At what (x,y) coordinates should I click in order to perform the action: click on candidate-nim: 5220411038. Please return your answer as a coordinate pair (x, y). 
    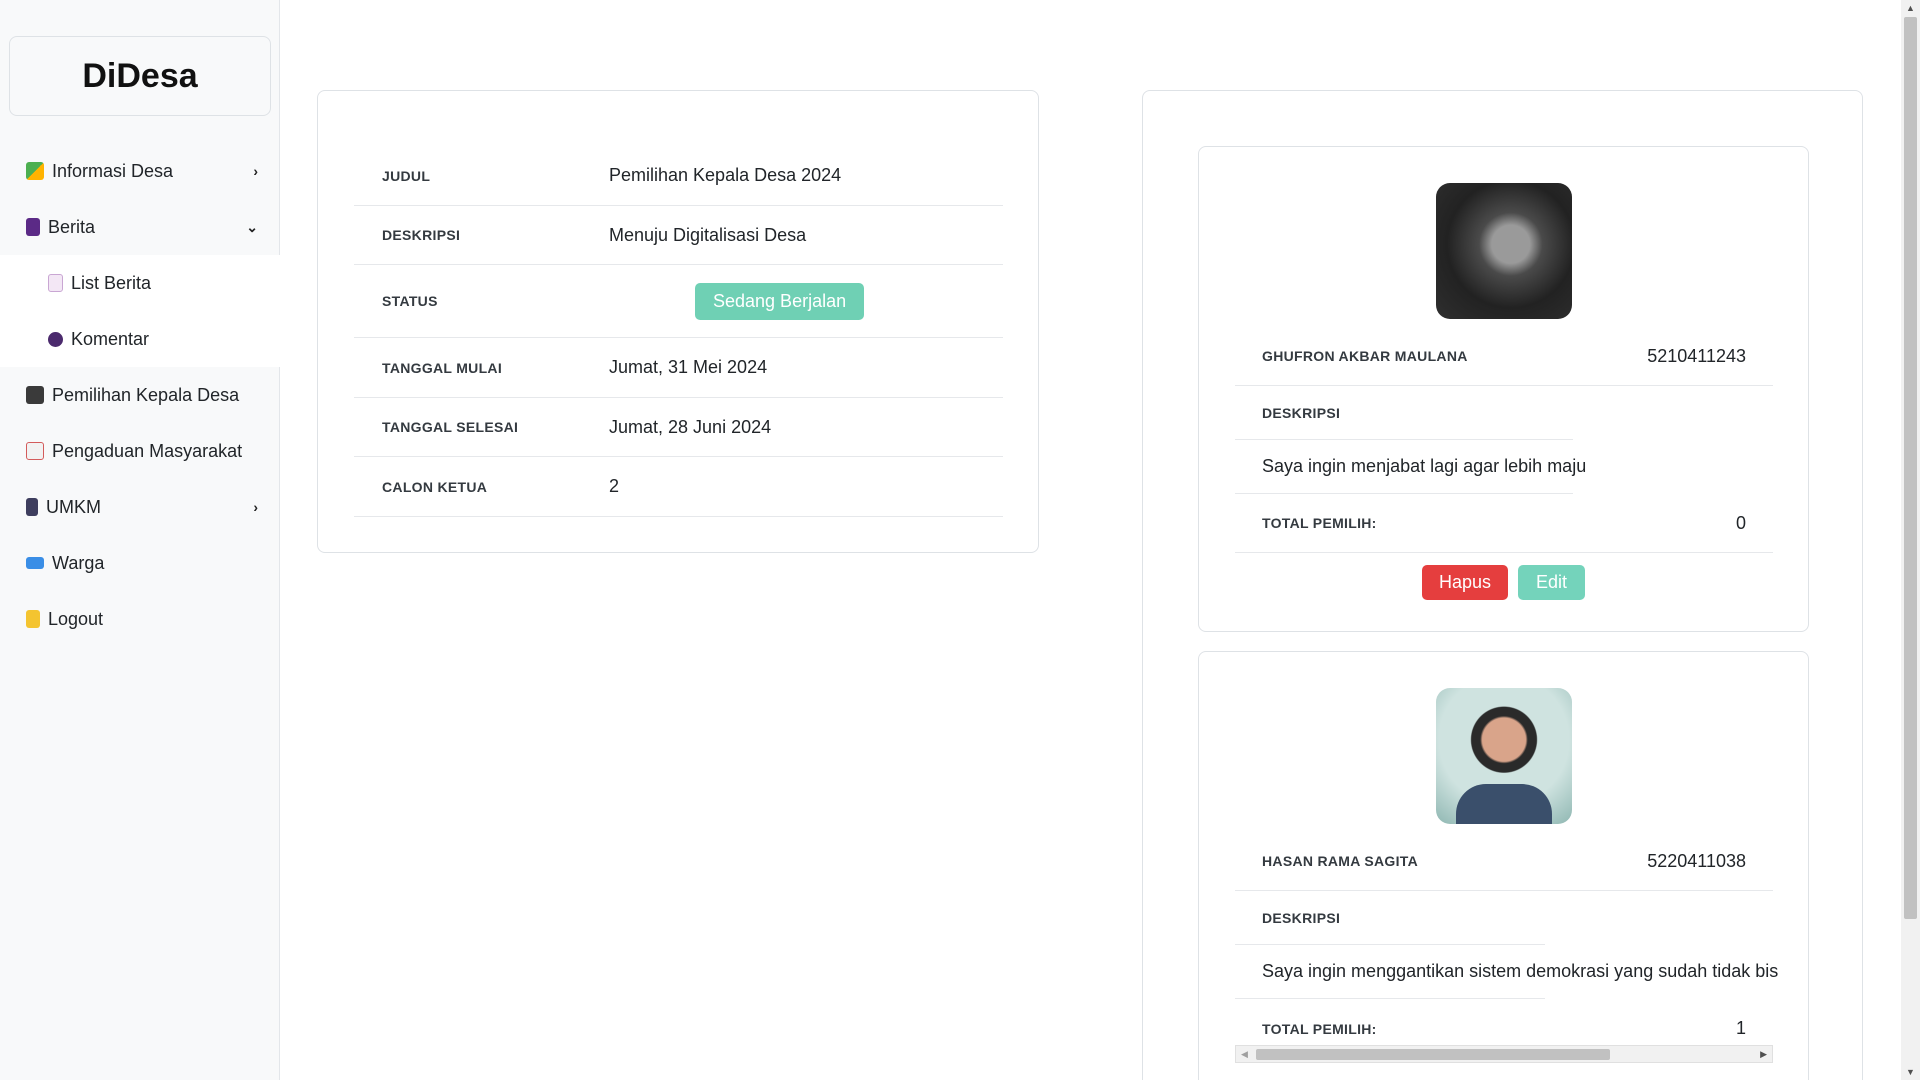
    Looking at the image, I should click on (1696, 860).